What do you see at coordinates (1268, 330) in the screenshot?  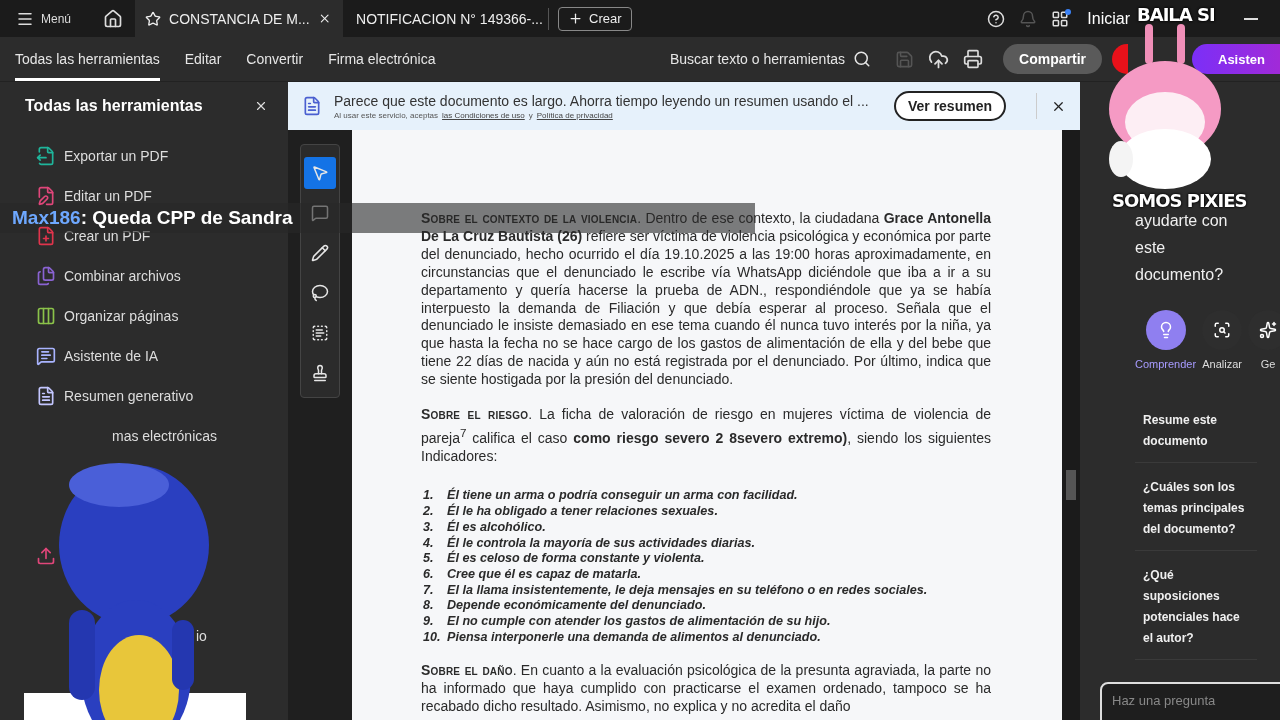 I see `sparkles-icon` at bounding box center [1268, 330].